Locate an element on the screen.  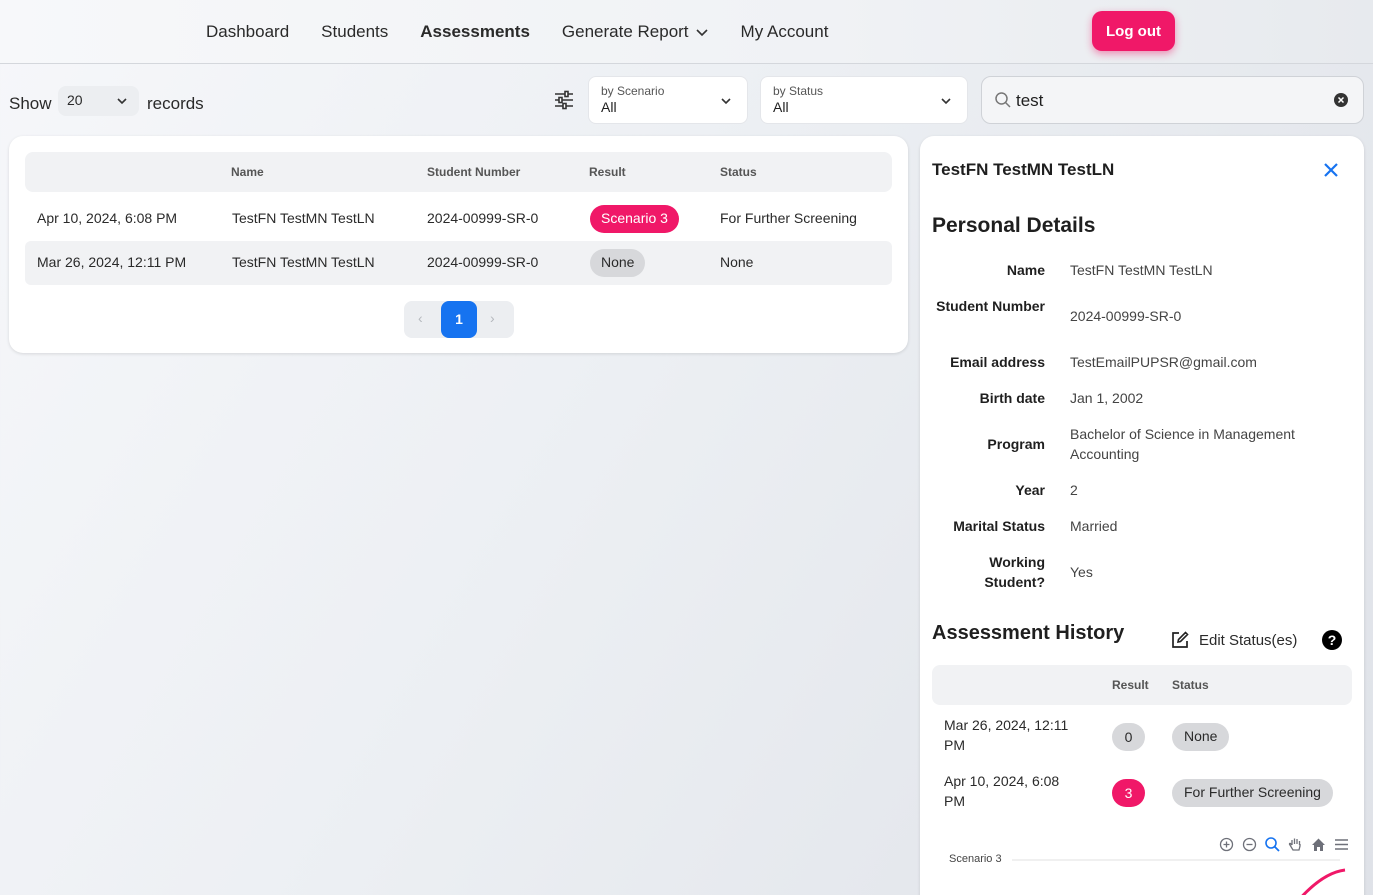
detail-label: Birth date is located at coordinates (1012, 398).